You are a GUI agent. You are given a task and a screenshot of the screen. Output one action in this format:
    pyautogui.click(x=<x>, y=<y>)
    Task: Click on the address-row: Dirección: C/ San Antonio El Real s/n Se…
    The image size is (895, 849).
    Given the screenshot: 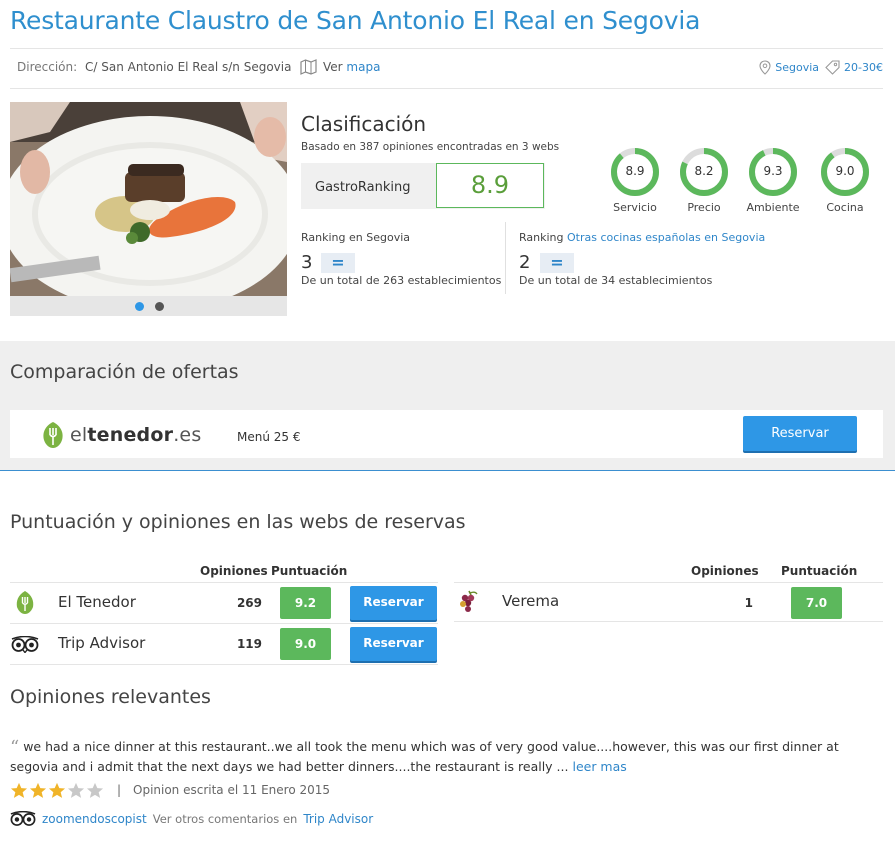 What is the action you would take?
    pyautogui.click(x=154, y=67)
    